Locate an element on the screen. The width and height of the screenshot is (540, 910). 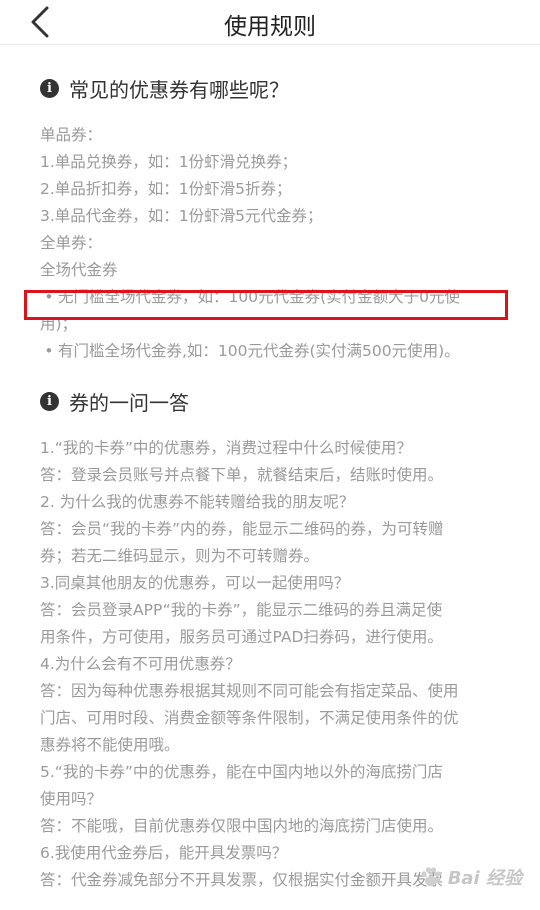
faq-line: 4.为什么会有不可用优惠券？ is located at coordinates (140, 664).